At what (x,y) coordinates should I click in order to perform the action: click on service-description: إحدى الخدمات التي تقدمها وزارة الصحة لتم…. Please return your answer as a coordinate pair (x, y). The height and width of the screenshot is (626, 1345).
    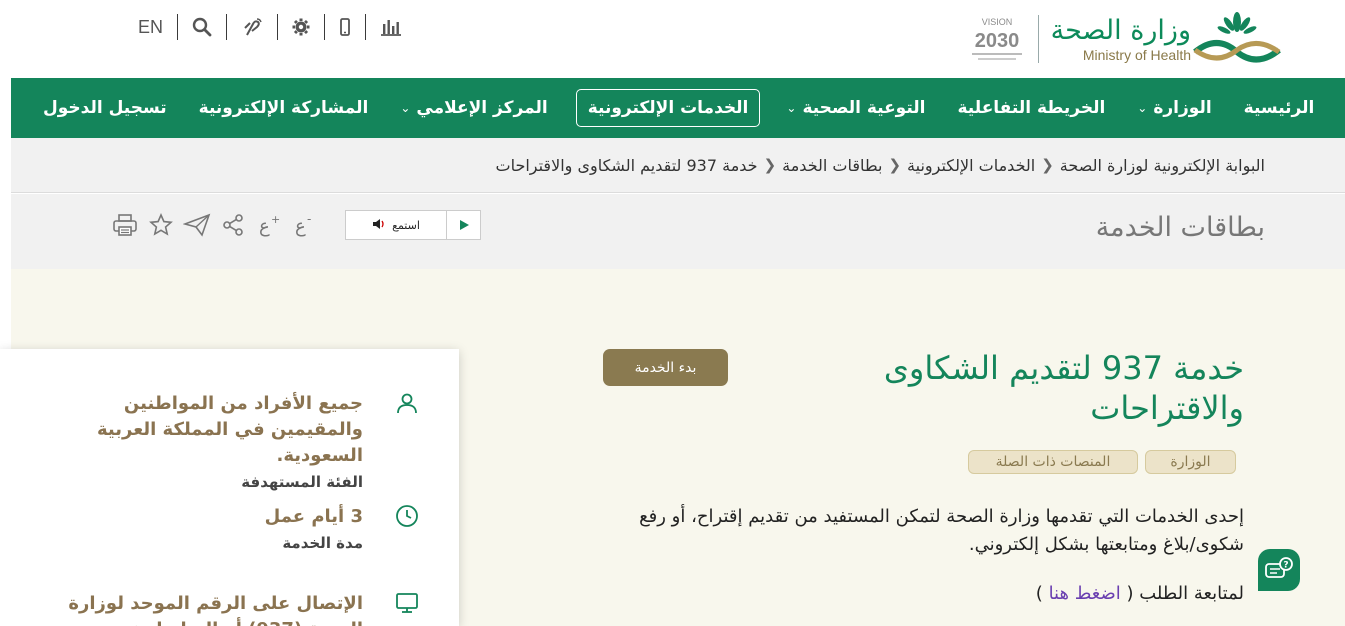
    Looking at the image, I should click on (941, 530).